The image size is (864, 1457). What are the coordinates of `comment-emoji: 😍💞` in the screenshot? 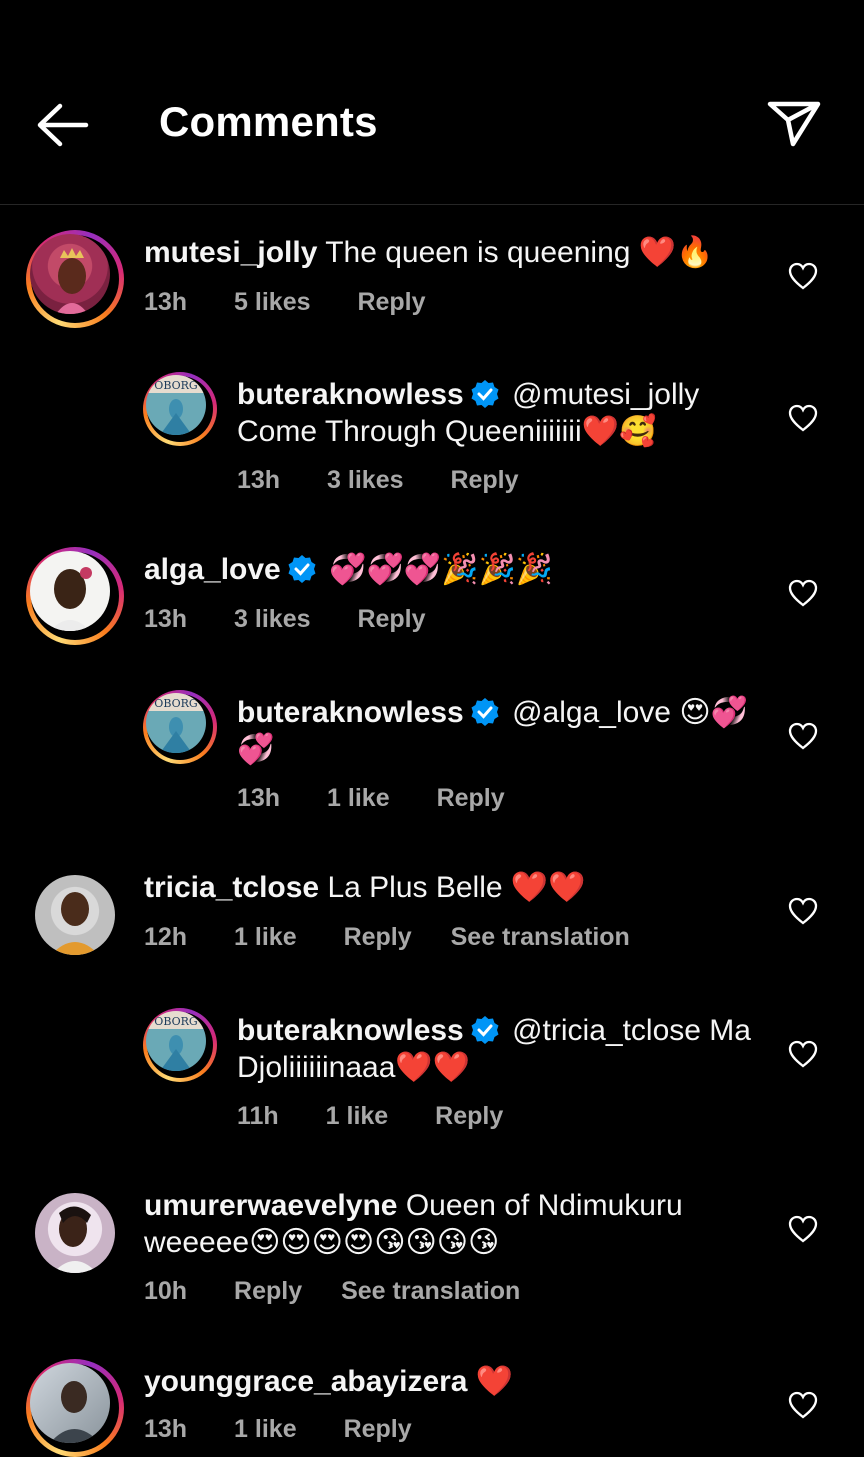 It's located at (713, 712).